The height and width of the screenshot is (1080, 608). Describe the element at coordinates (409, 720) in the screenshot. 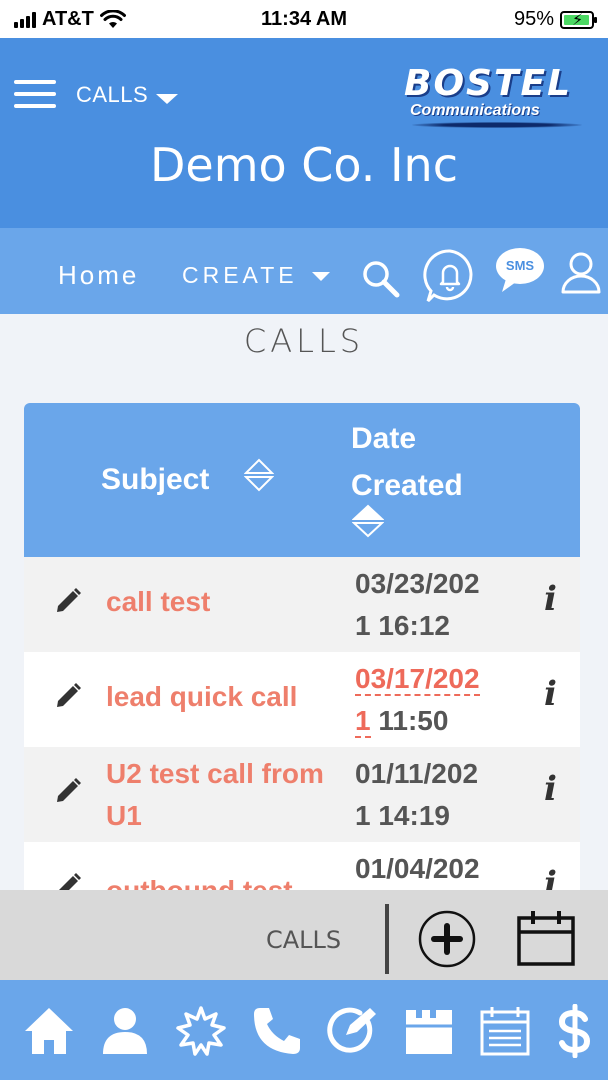

I see `date-line-2: 11:50` at that location.